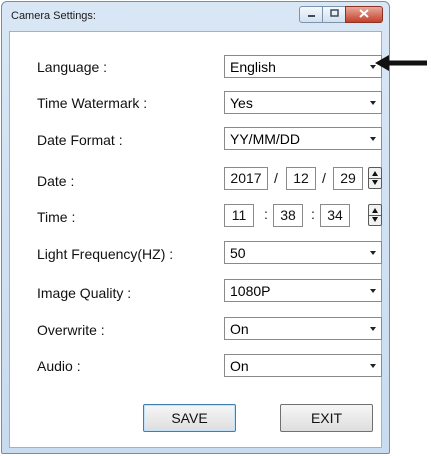  Describe the element at coordinates (303, 66) in the screenshot. I see `language-select: English` at that location.